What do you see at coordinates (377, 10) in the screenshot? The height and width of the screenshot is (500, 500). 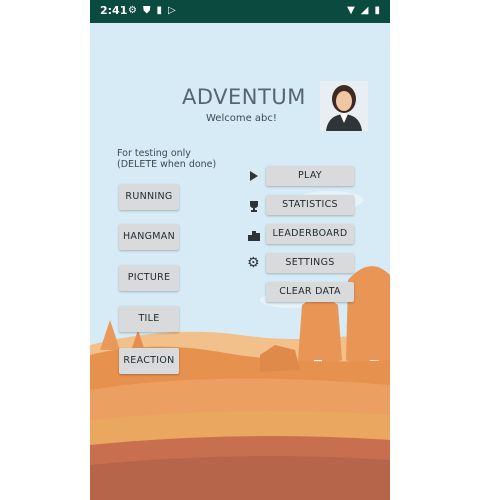 I see `battery-icon: ▮` at bounding box center [377, 10].